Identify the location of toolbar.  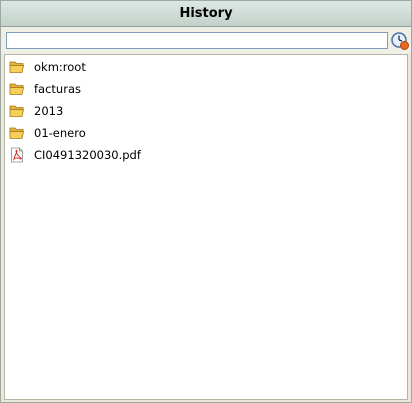
(206, 40).